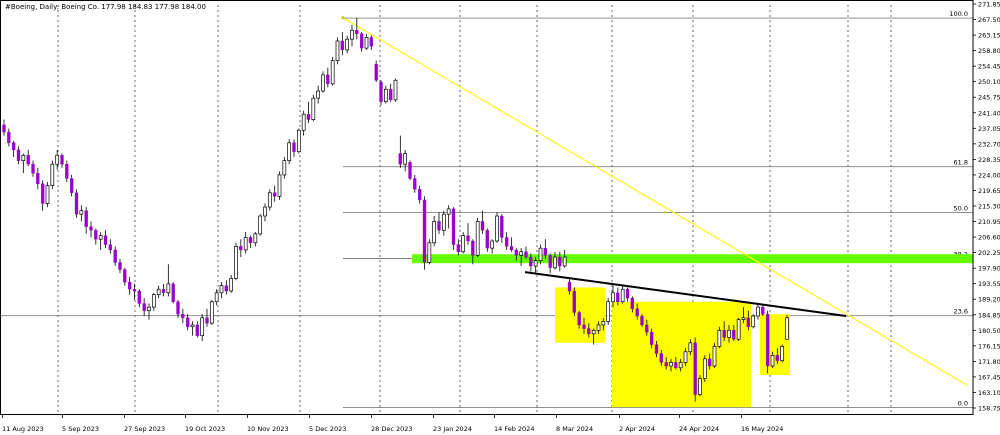 This screenshot has width=1000, height=435. What do you see at coordinates (989, 36) in the screenshot?
I see `y-tick-label: 263.15` at bounding box center [989, 36].